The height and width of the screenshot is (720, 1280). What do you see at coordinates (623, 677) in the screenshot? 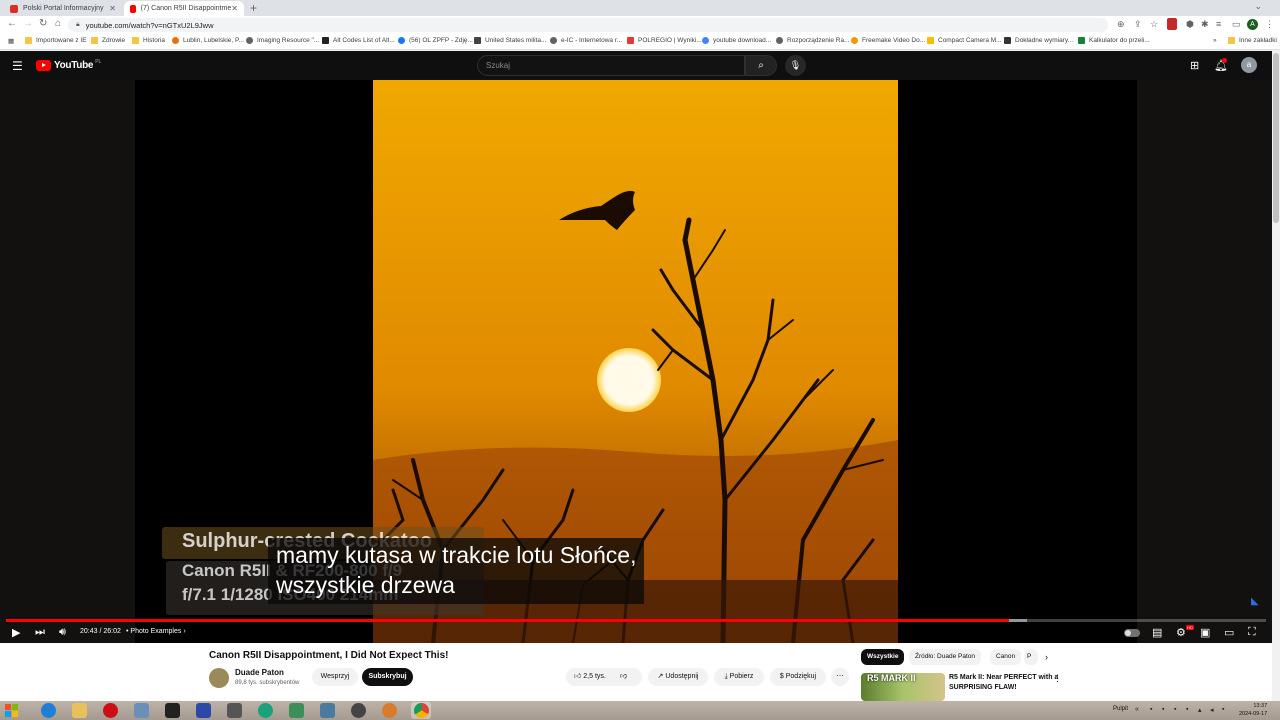
I see `dislike-button: 👎︎` at bounding box center [623, 677].